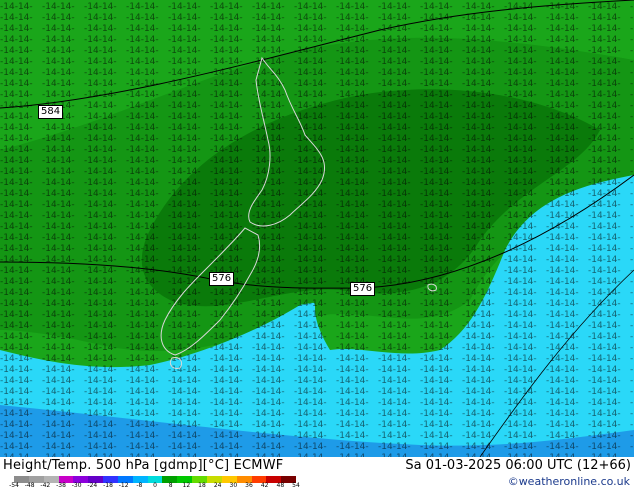 This screenshot has height=490, width=634. Describe the element at coordinates (123, 485) in the screenshot. I see `color-scale-tick-label: -12` at that location.